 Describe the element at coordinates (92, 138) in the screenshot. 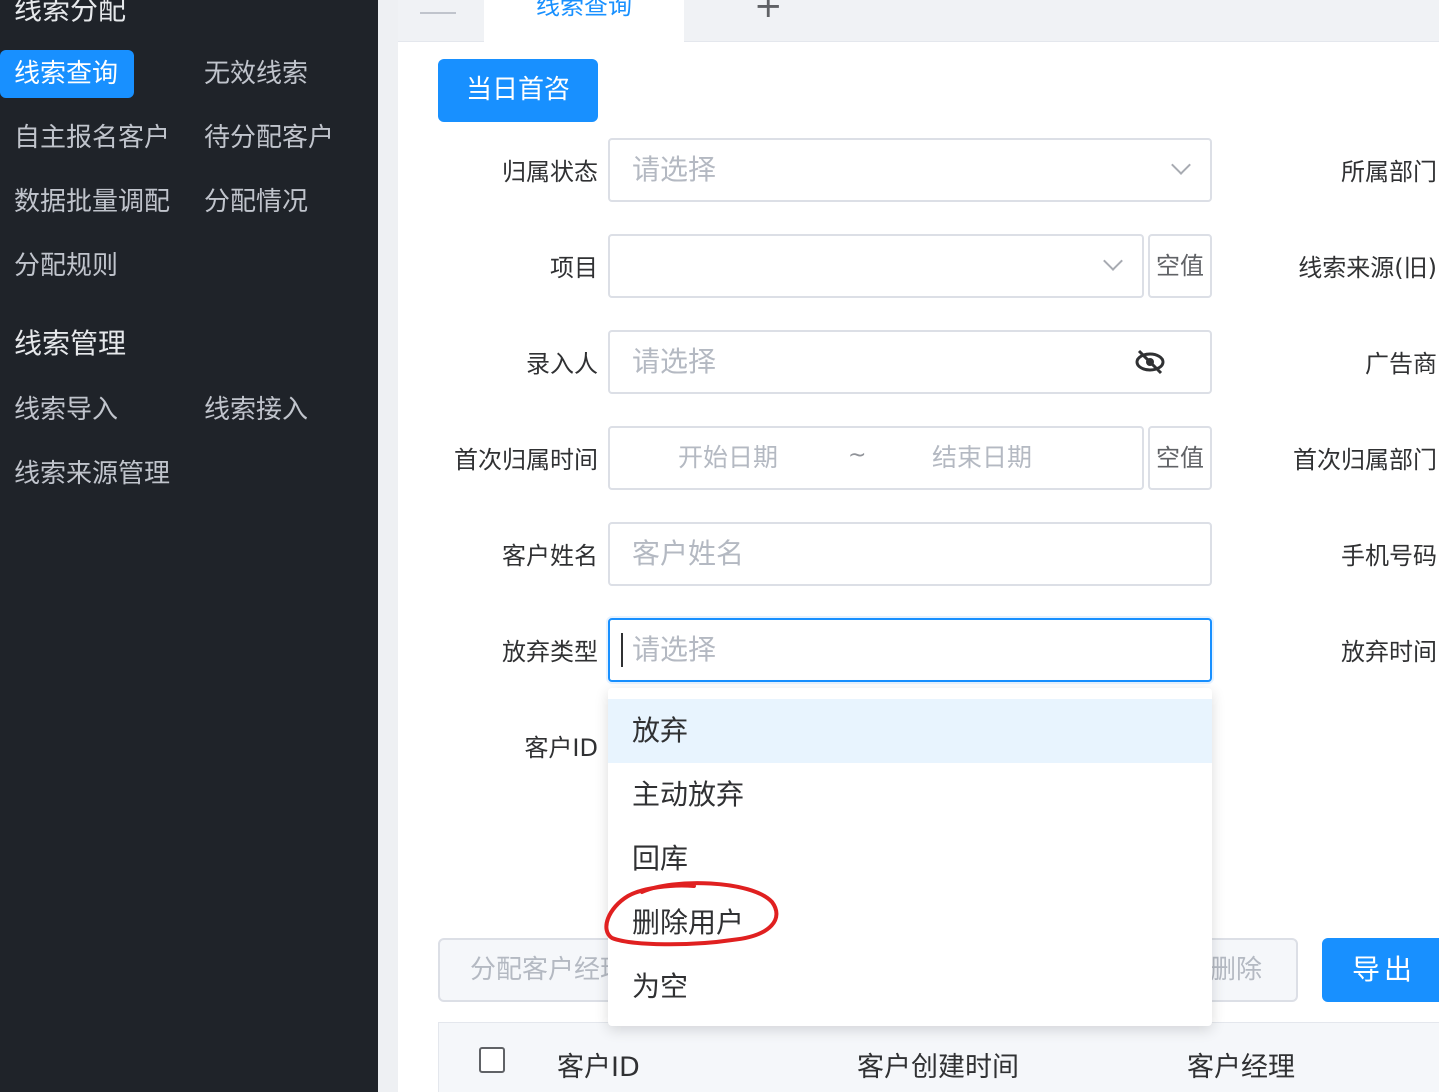

I see `sidebar-item-self-registered: 自主报名客户` at that location.